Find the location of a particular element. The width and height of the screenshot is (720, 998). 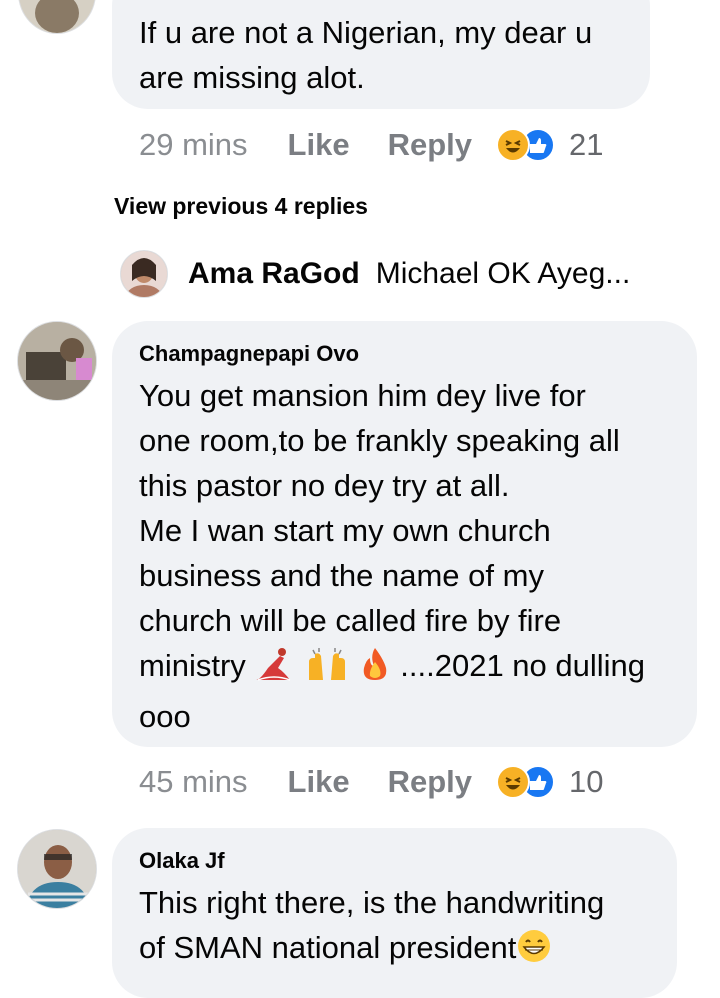

raised-hands-emoji is located at coordinates (327, 670).